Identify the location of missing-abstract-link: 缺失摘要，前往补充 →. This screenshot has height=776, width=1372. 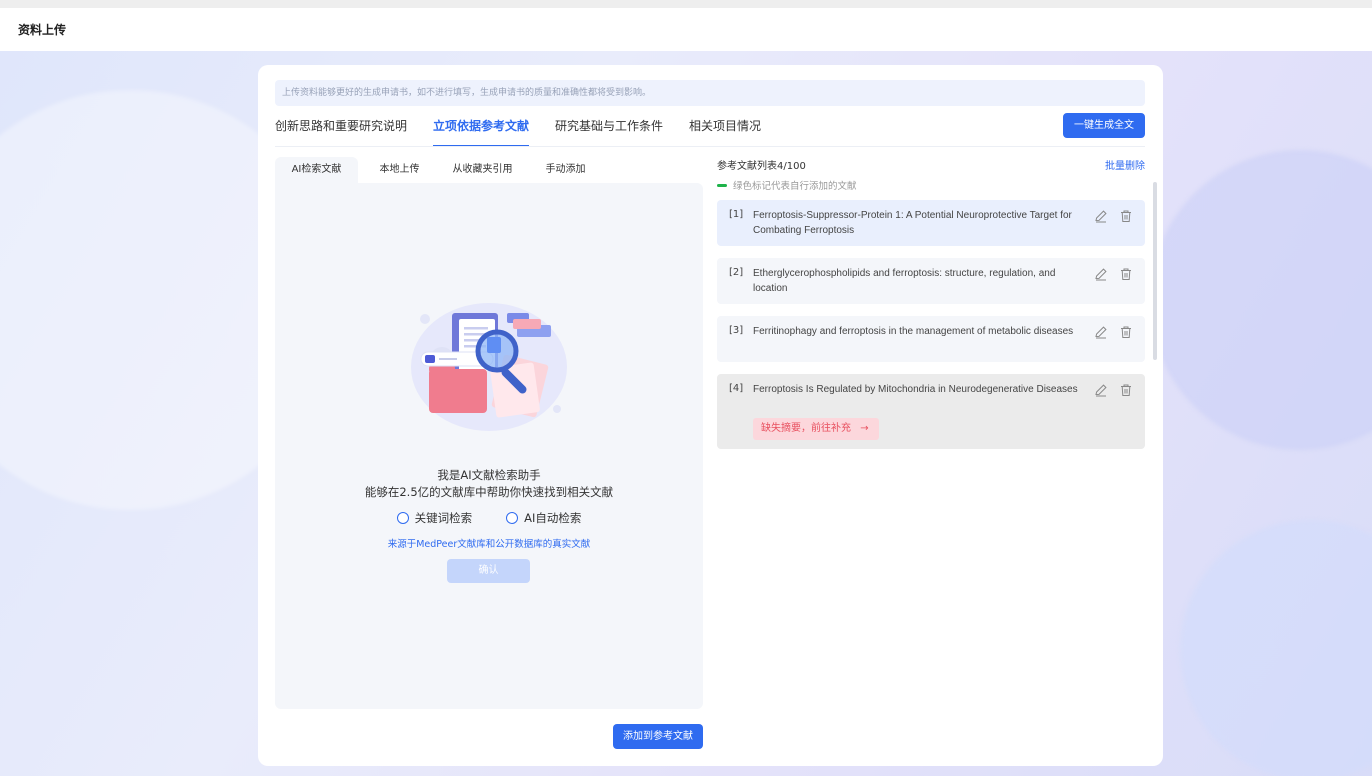
(816, 429).